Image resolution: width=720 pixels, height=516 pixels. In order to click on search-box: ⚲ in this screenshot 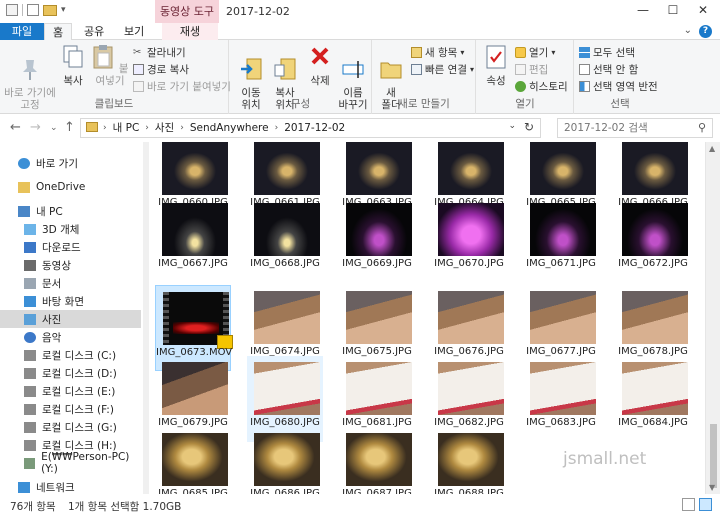, I will do `click(635, 128)`.